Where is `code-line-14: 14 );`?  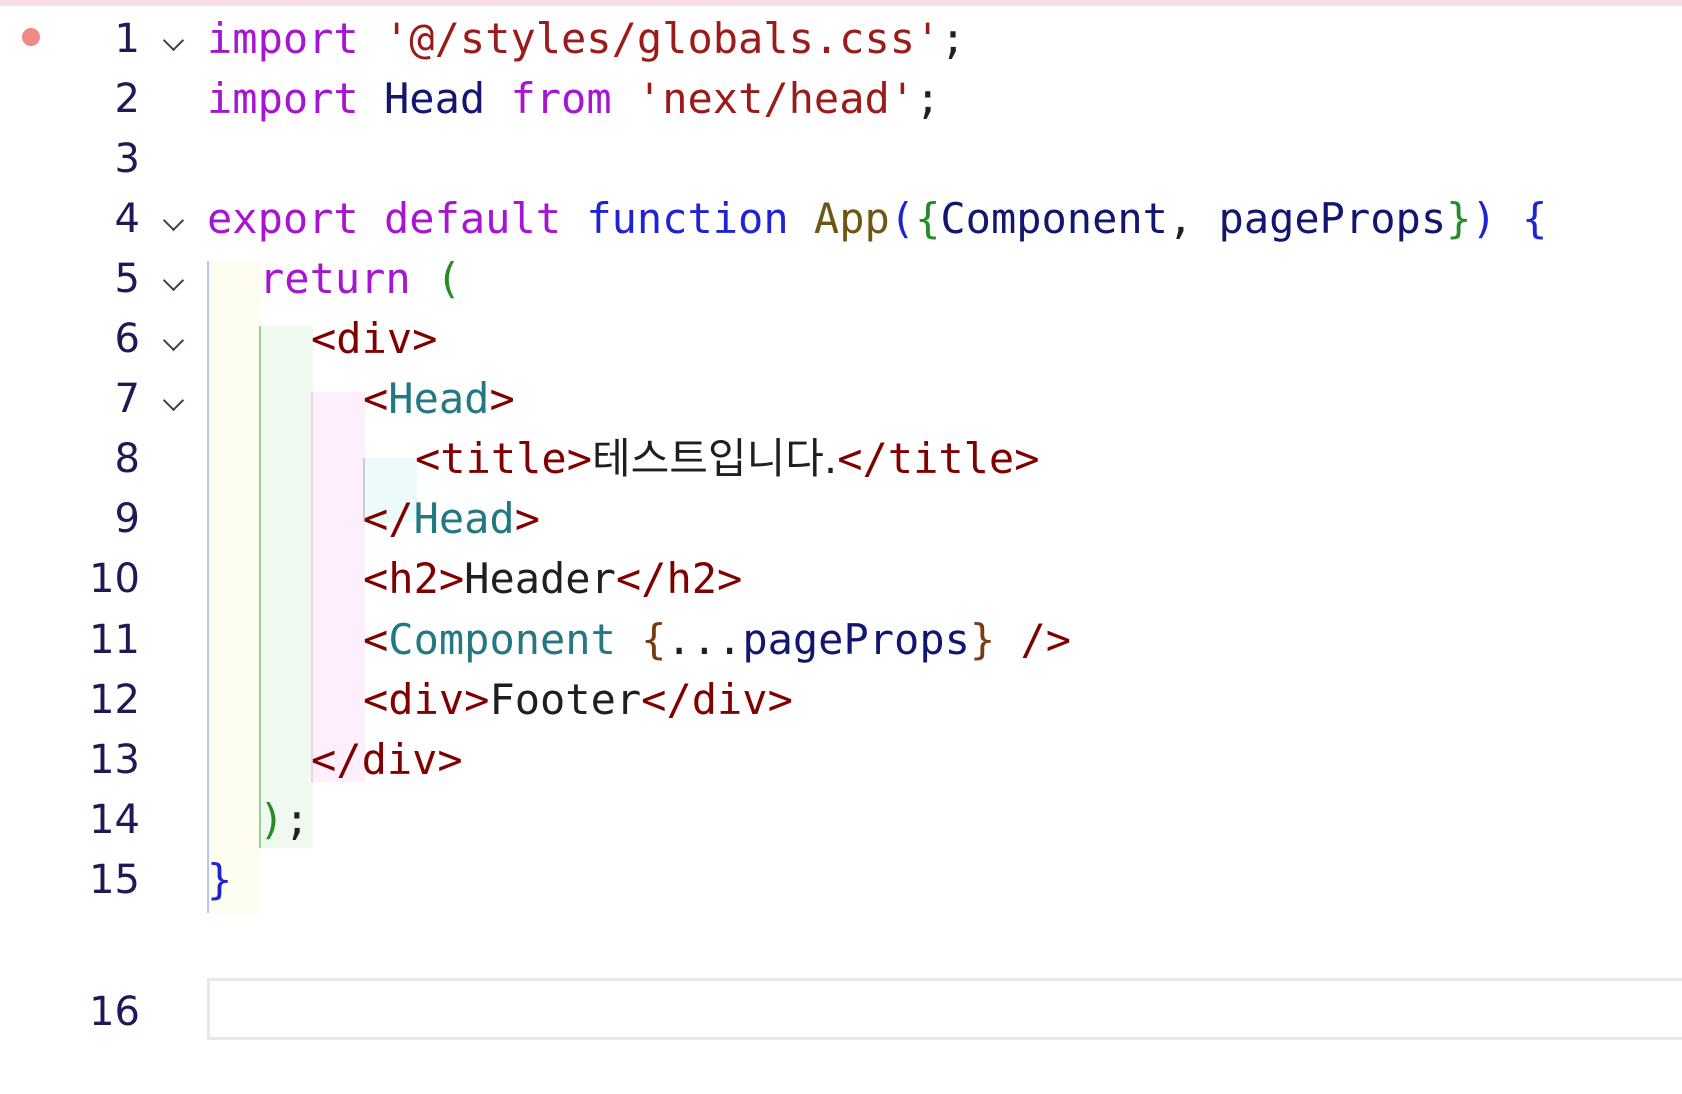
code-line-14: 14 ); is located at coordinates (841, 820).